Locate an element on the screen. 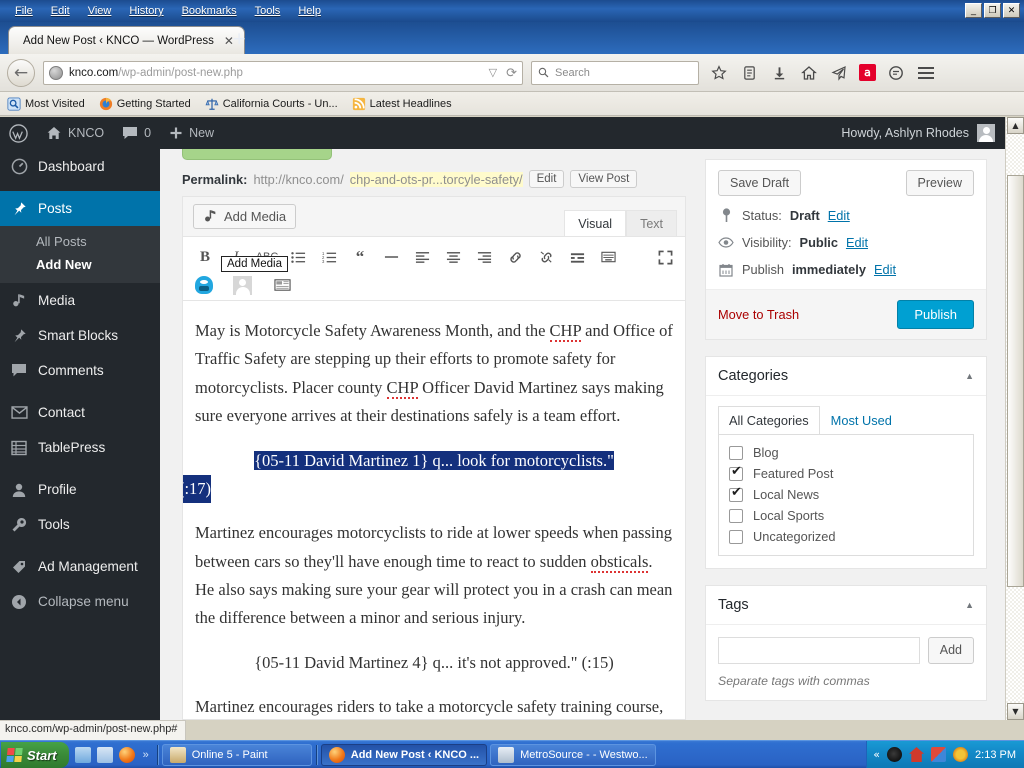  back-button: ← is located at coordinates (21, 72).